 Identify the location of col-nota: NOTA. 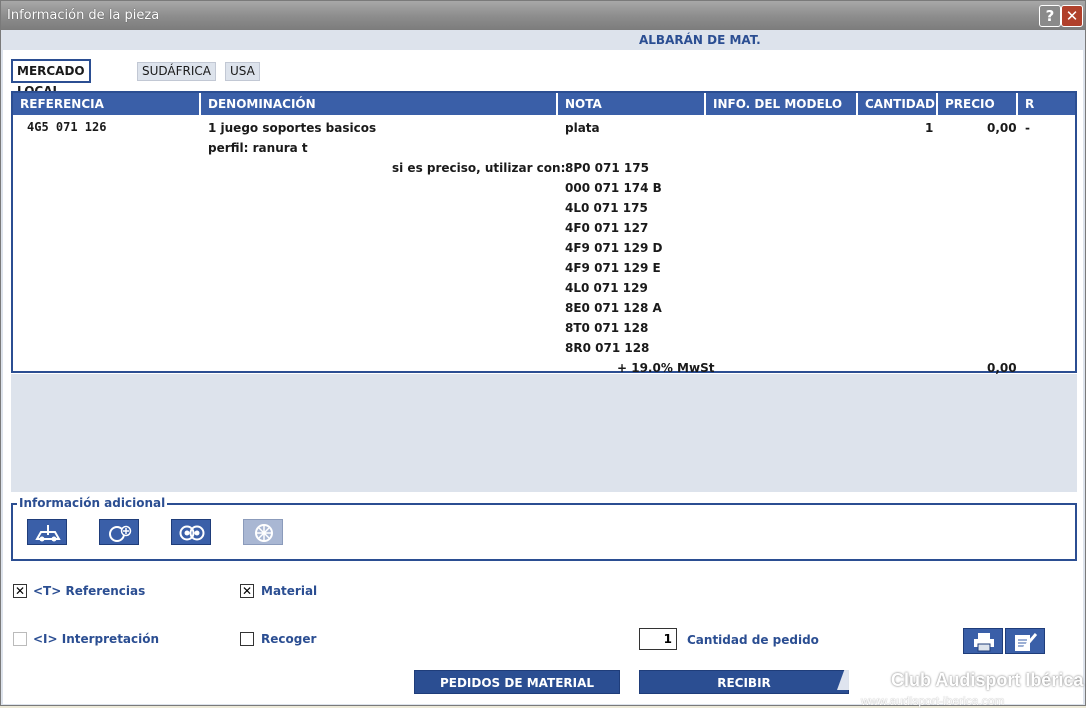
(632, 104).